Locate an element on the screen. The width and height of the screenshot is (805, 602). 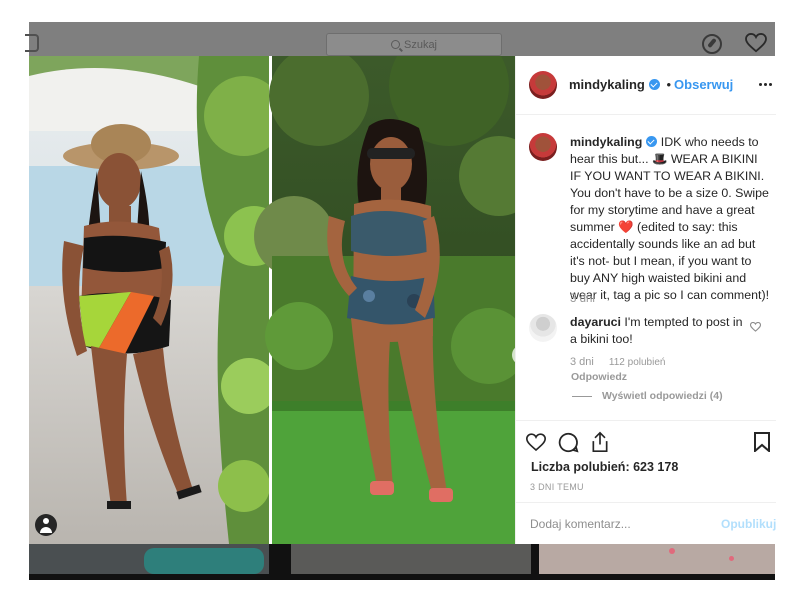
search-placeholder: Szukaj is located at coordinates (420, 44).